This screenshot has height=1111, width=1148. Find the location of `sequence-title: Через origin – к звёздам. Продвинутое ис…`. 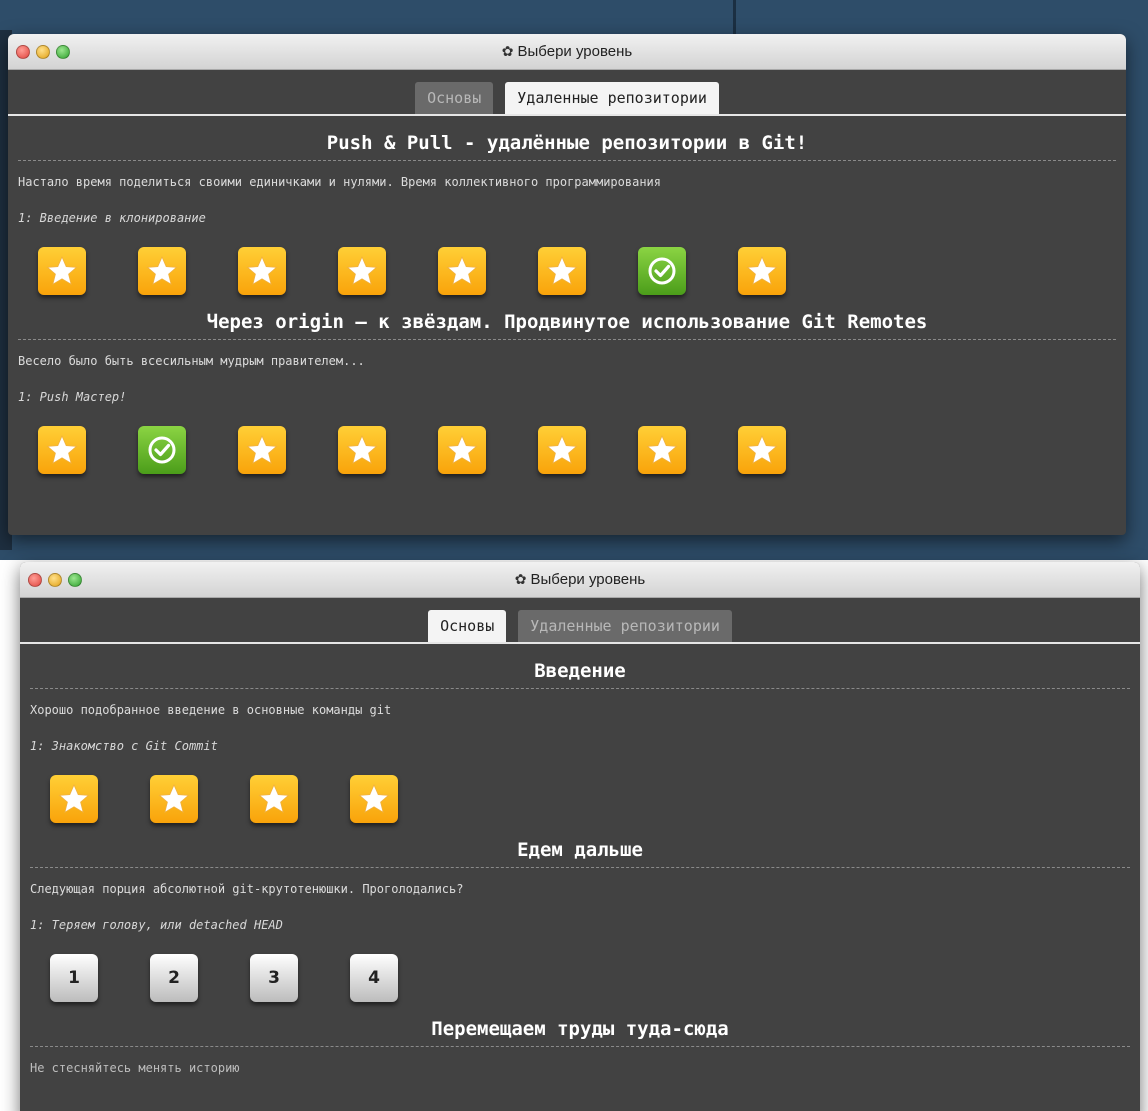

sequence-title: Через origin – к звёздам. Продвинутое ис… is located at coordinates (567, 317).